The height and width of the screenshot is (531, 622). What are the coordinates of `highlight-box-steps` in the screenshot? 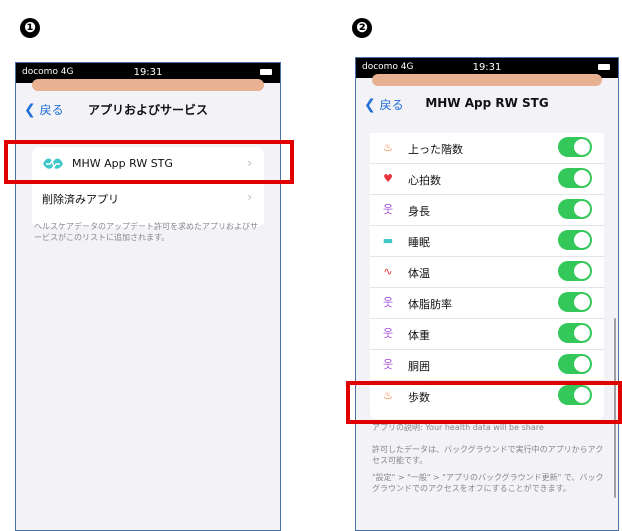 It's located at (484, 402).